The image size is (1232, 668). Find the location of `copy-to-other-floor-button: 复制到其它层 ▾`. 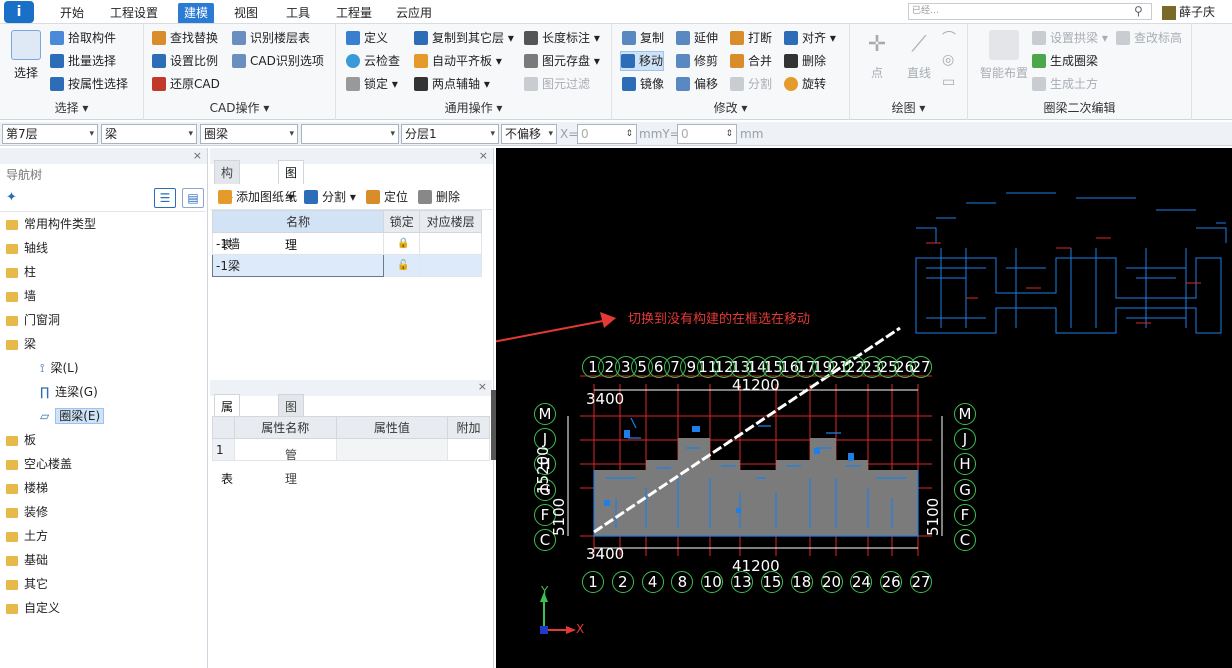

copy-to-other-floor-button: 复制到其它层 ▾ is located at coordinates (464, 38).